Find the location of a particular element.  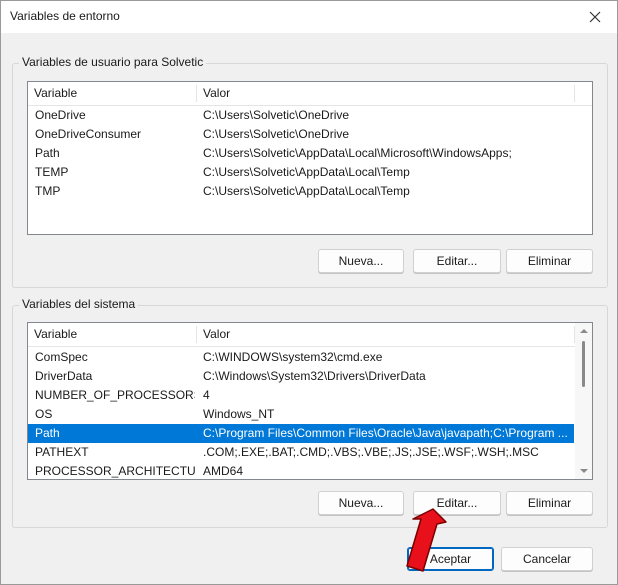

list-item: OneDrive C:\Users\Solvetic\OneDrive is located at coordinates (301, 115).